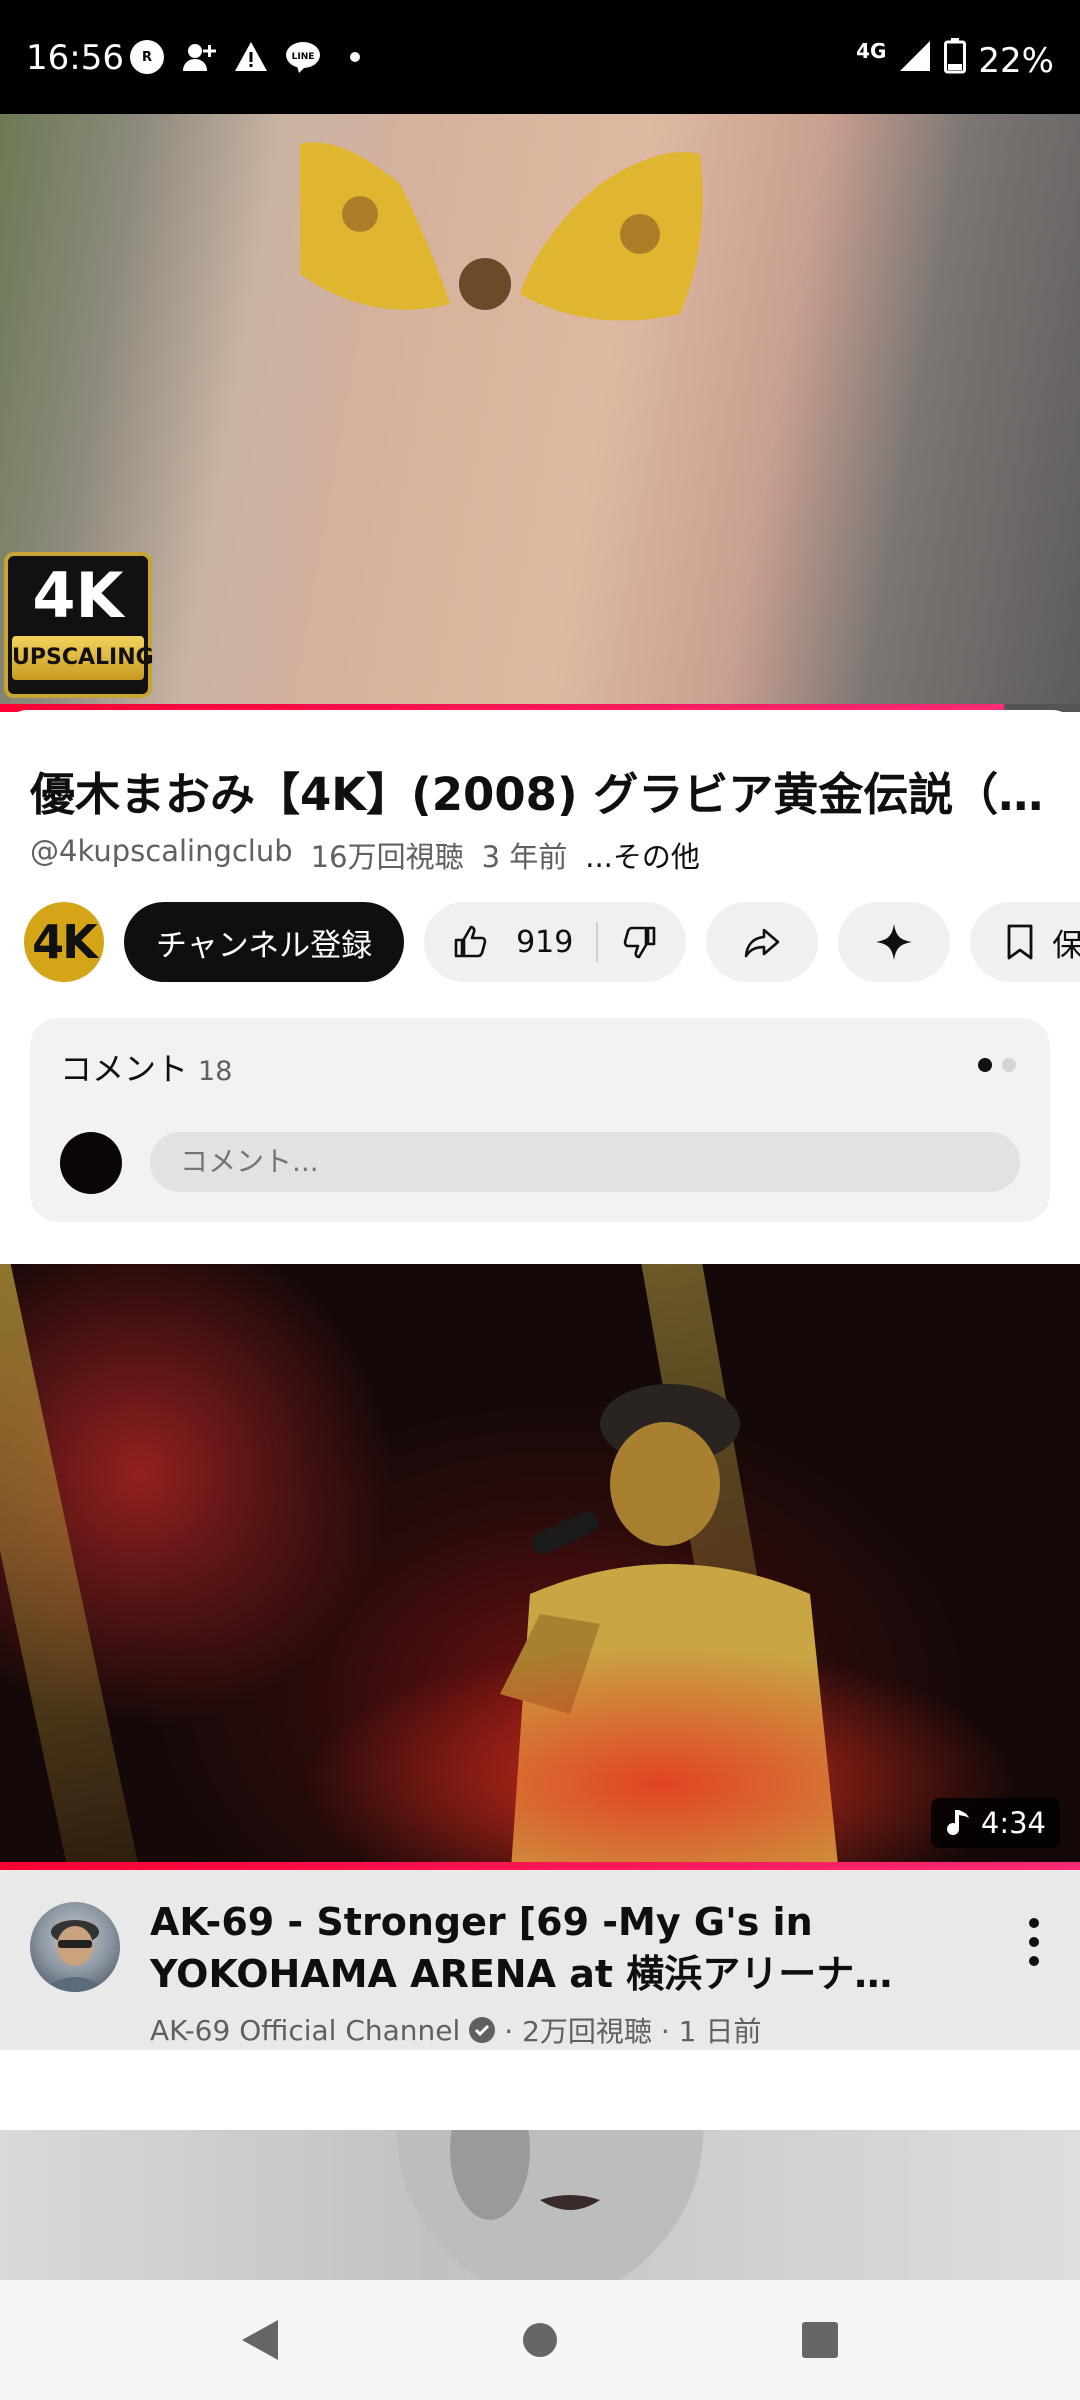 This screenshot has height=2400, width=1080. I want to click on save-button: 保存, so click(1025, 942).